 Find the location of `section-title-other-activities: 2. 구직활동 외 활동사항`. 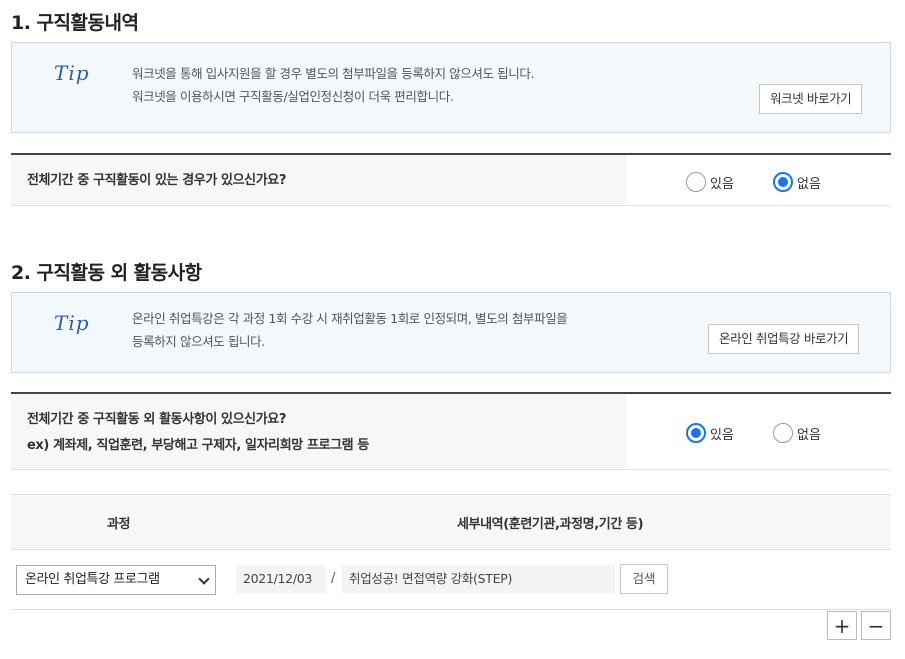

section-title-other-activities: 2. 구직활동 외 활동사항 is located at coordinates (106, 273).